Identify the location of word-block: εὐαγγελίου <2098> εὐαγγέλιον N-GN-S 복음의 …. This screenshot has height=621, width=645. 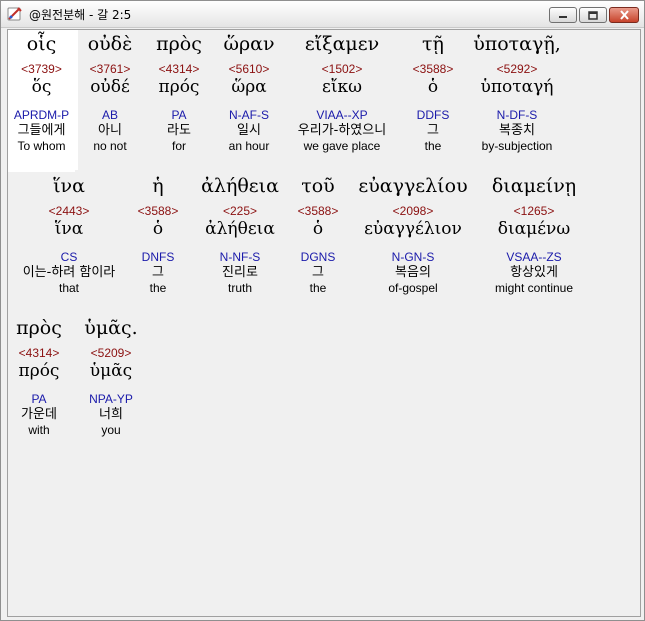
(413, 235).